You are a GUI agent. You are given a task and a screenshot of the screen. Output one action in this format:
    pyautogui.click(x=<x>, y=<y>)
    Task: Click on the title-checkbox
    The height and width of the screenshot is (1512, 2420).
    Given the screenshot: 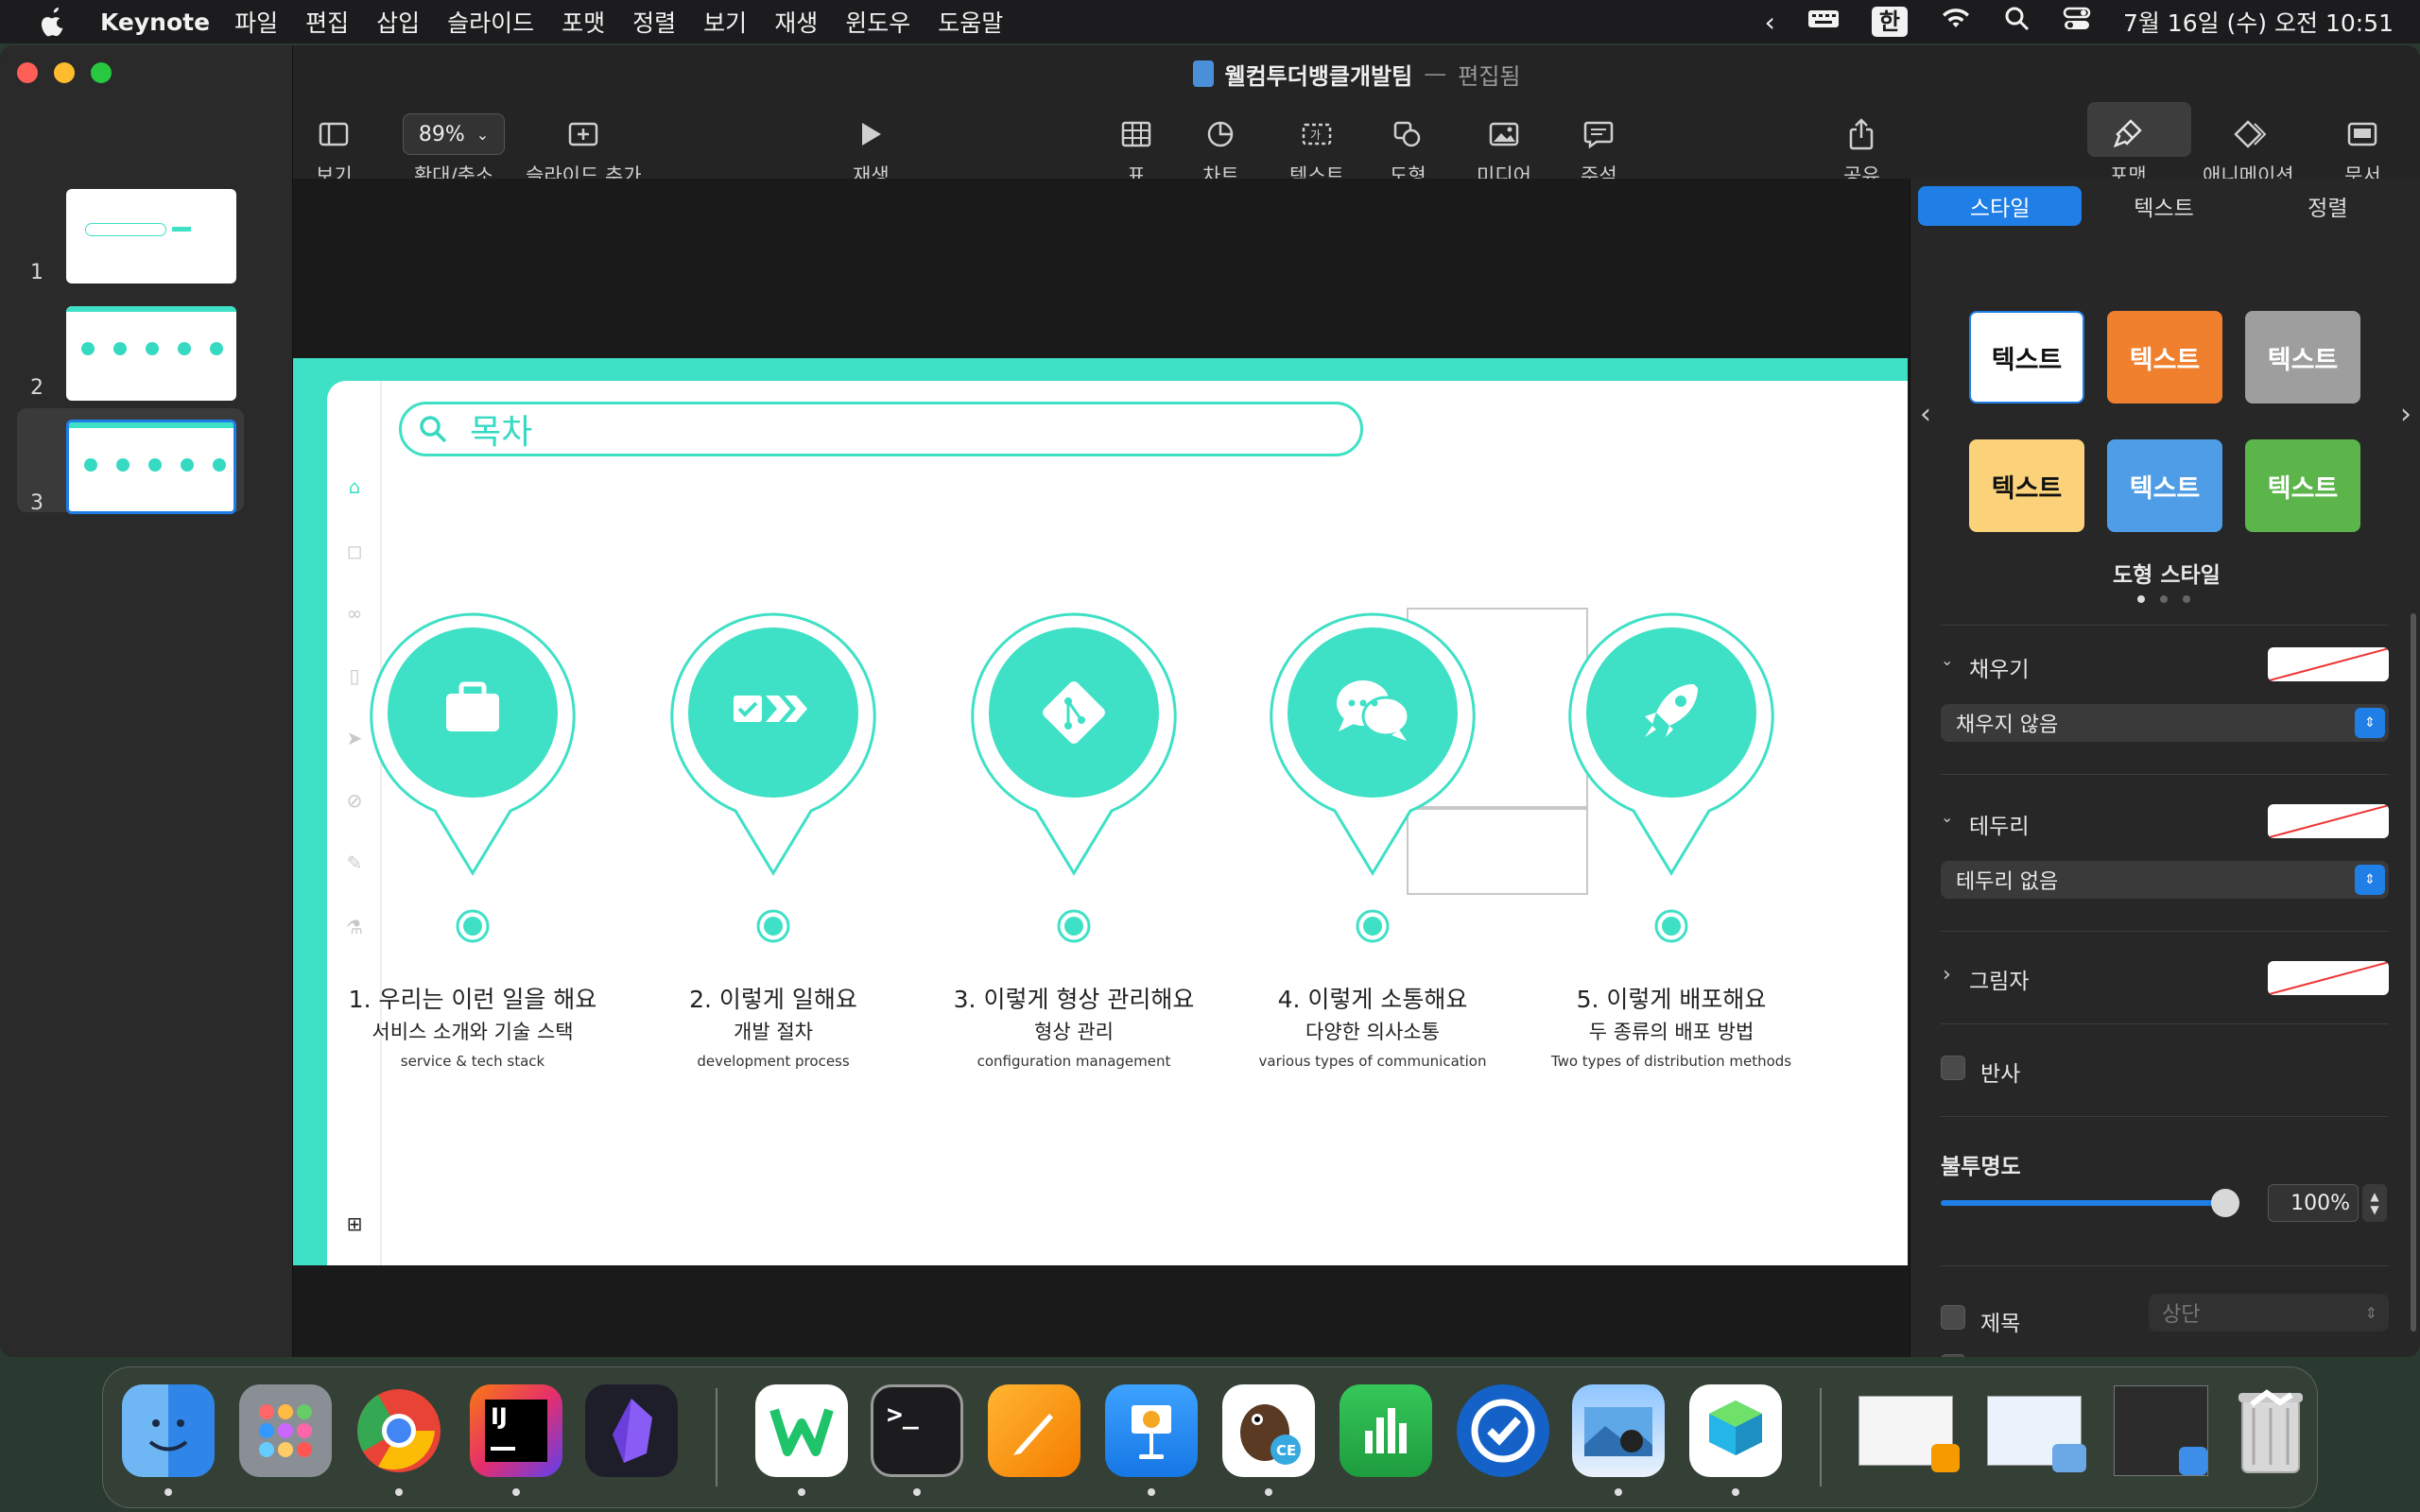 What is the action you would take?
    pyautogui.click(x=1953, y=1317)
    